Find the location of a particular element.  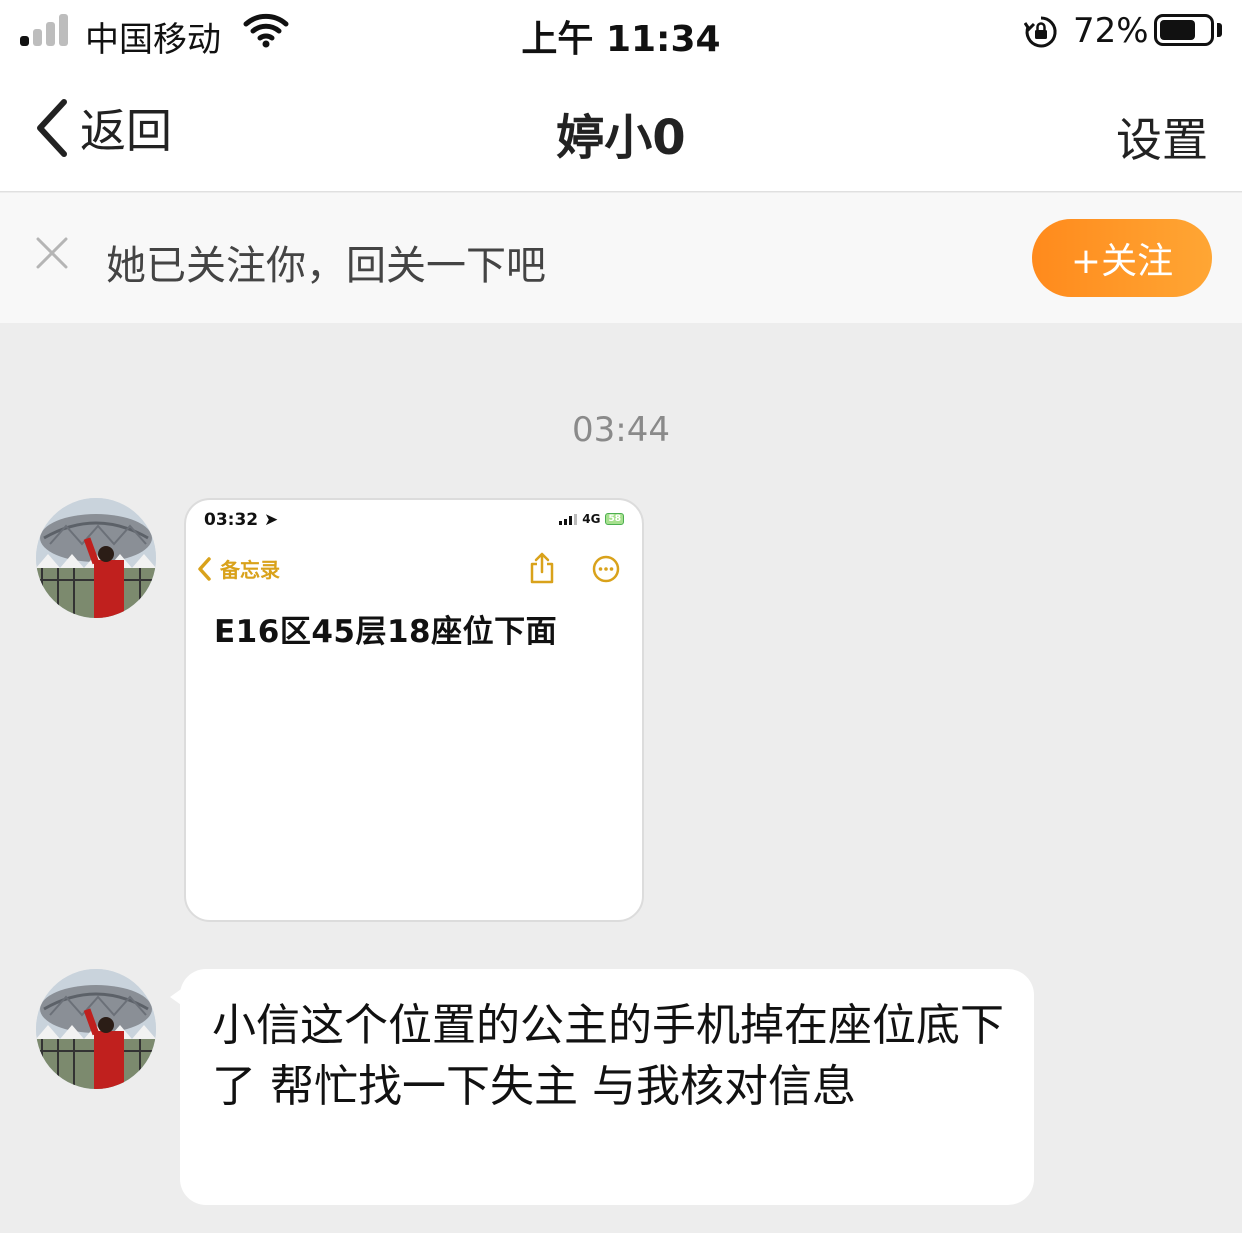

nav-bar: 返回 婷小0 设置 is located at coordinates (621, 129).